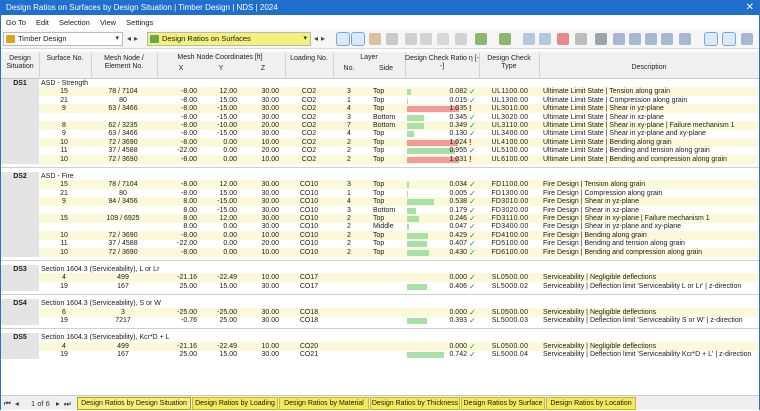  Describe the element at coordinates (67, 403) in the screenshot. I see `last-page-button: ⏭` at that location.